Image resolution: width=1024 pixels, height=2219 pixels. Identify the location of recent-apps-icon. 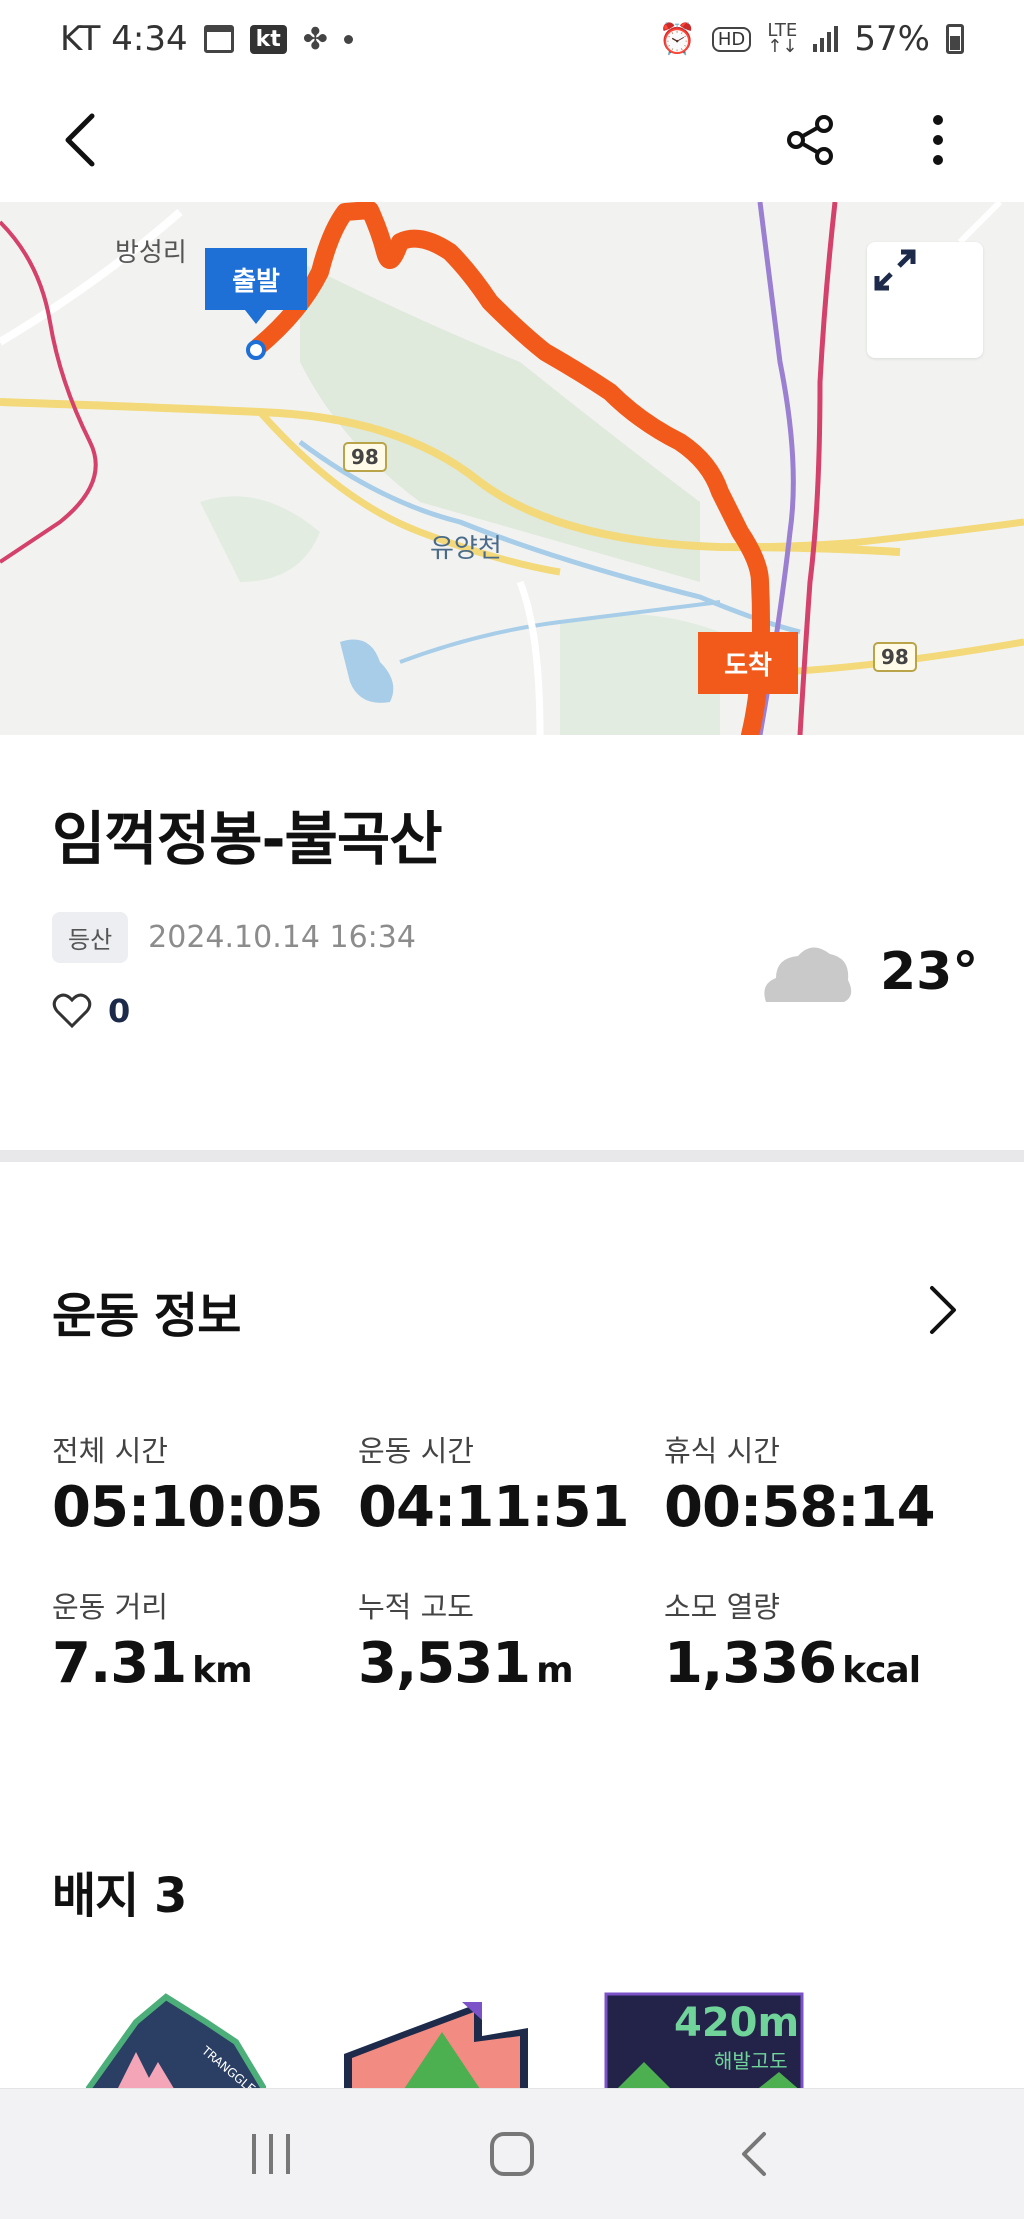
(270, 2154).